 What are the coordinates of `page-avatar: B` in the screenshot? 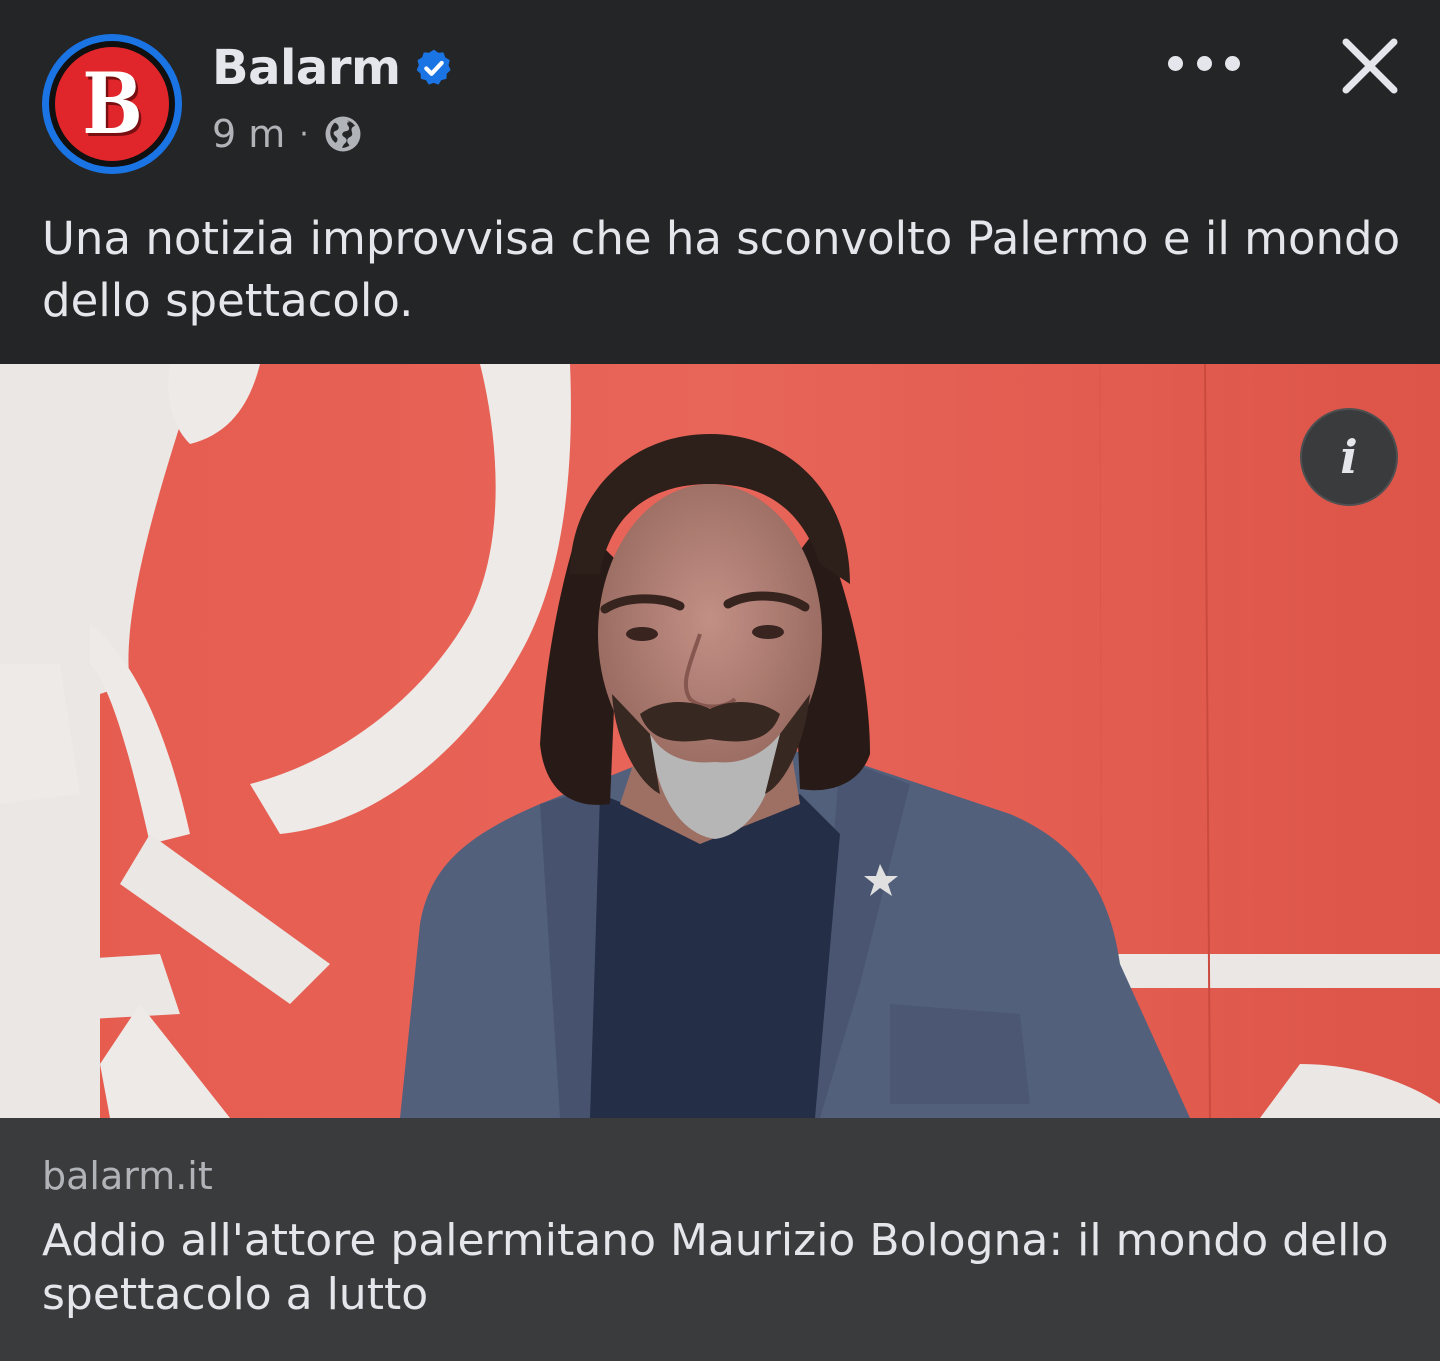 It's located at (112, 104).